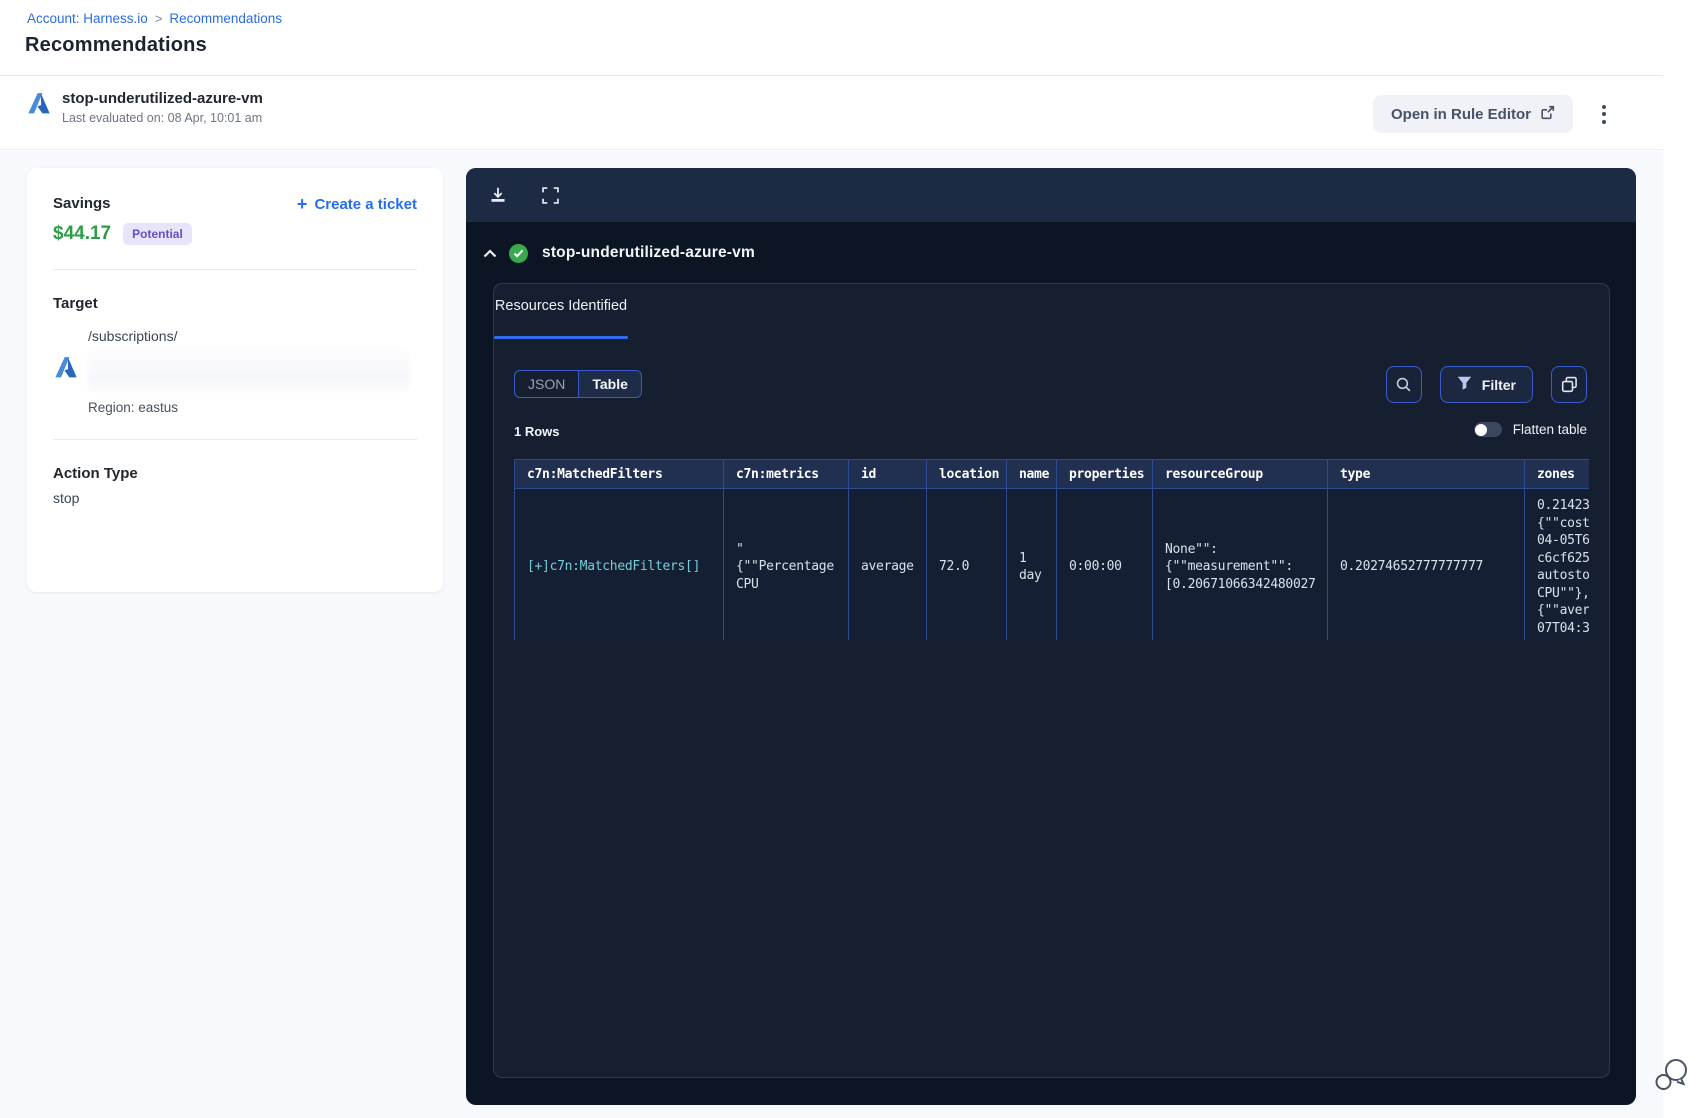 This screenshot has width=1706, height=1118. What do you see at coordinates (786, 474) in the screenshot?
I see `col-metrics: c7n:metrics` at bounding box center [786, 474].